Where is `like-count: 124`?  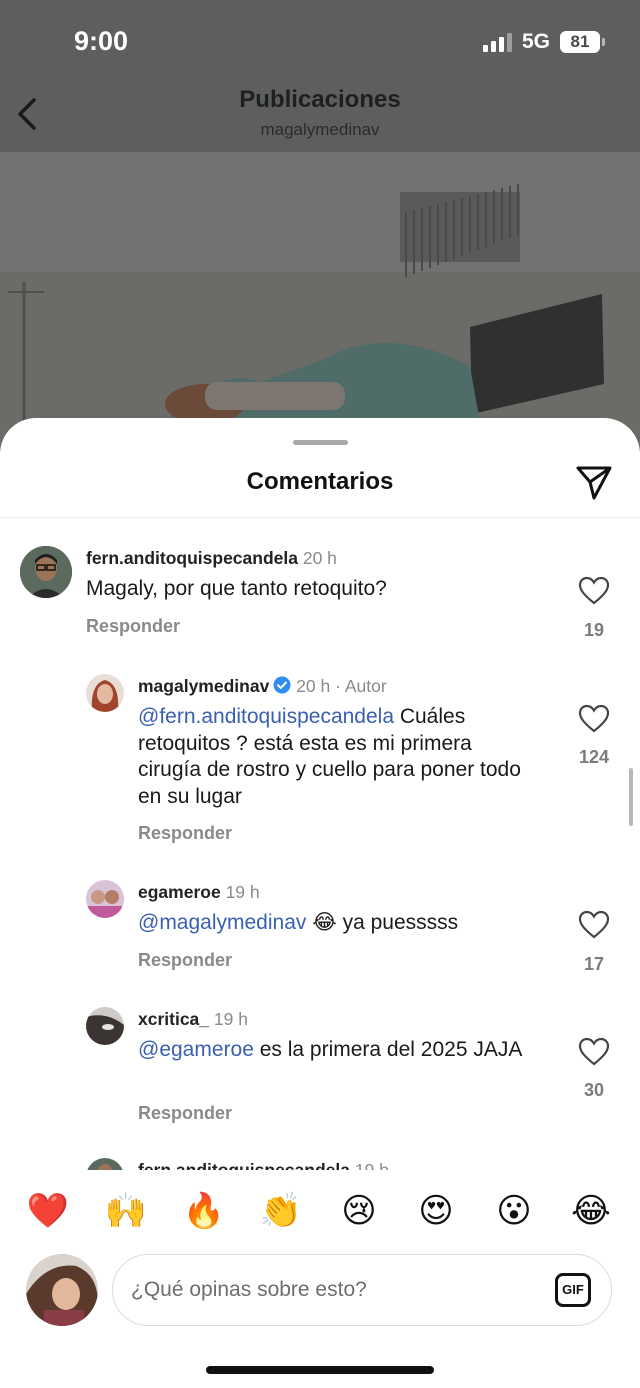 like-count: 124 is located at coordinates (594, 757).